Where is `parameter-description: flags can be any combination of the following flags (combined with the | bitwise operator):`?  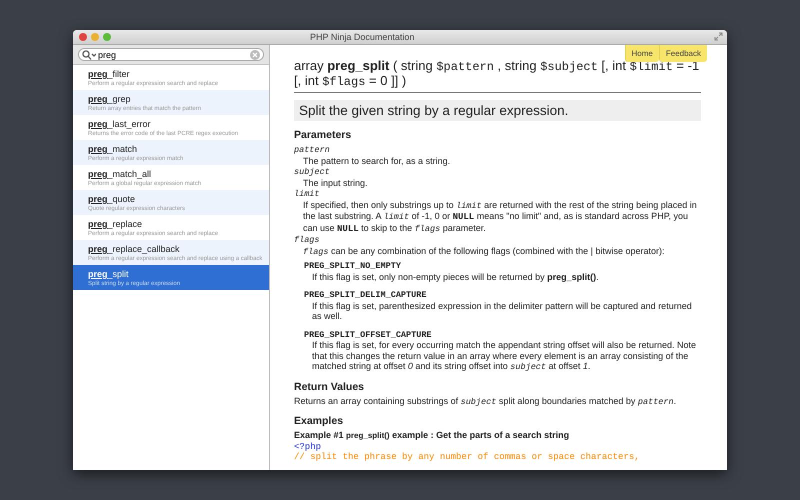 parameter-description: flags can be any combination of the following flags (combined with the | bitwise operator): is located at coordinates (484, 251).